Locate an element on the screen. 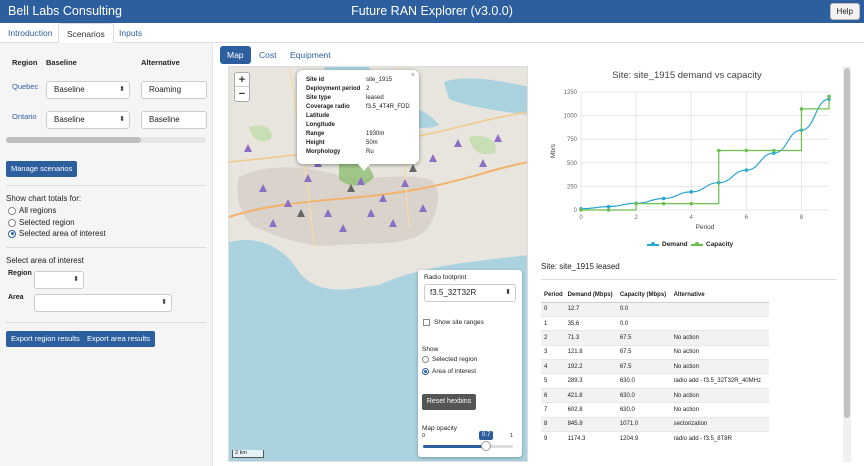  manage-scenarios-button: Manage scenarios is located at coordinates (42, 169).